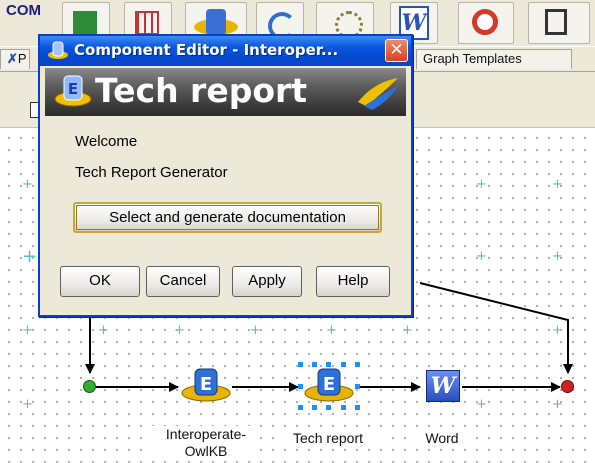 The width and height of the screenshot is (595, 463). Describe the element at coordinates (486, 23) in the screenshot. I see `lifebuoy-icon` at that location.